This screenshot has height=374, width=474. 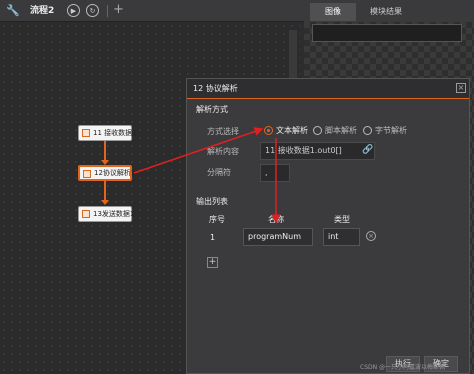 What do you see at coordinates (198, 150) in the screenshot?
I see `annotation-arrow` at bounding box center [198, 150].